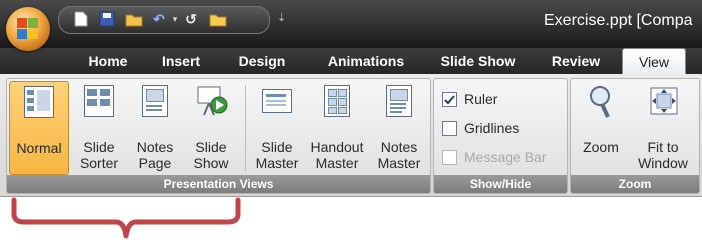 This screenshot has height=244, width=702. I want to click on annotation-brace, so click(126, 218).